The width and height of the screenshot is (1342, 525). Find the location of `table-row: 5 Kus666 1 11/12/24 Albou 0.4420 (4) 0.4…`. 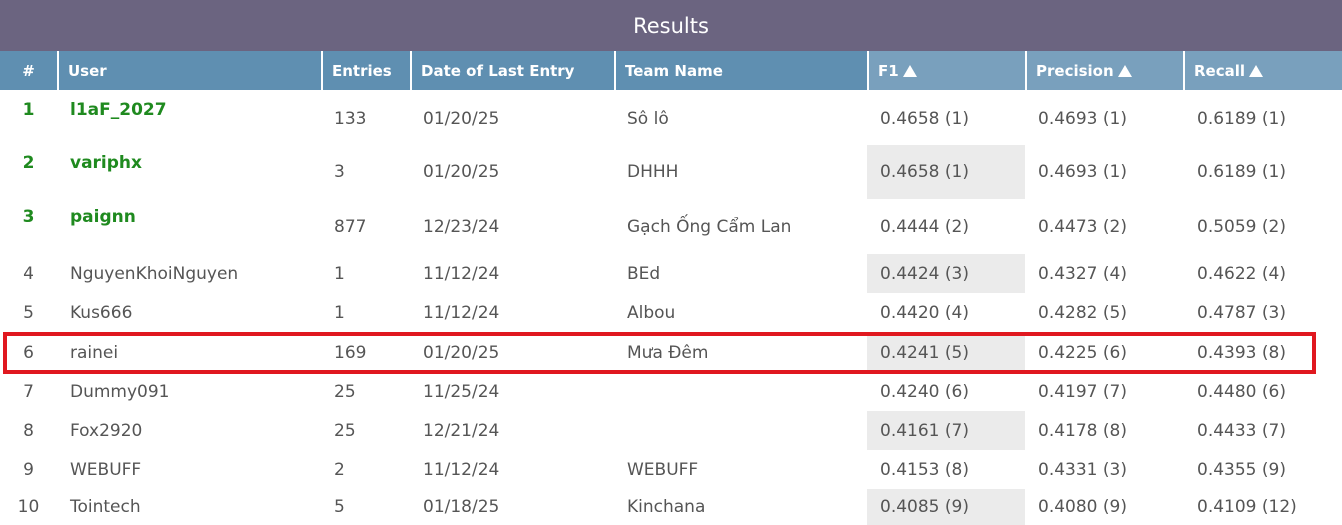

table-row: 5 Kus666 1 11/12/24 Albou 0.4420 (4) 0.4… is located at coordinates (671, 312).